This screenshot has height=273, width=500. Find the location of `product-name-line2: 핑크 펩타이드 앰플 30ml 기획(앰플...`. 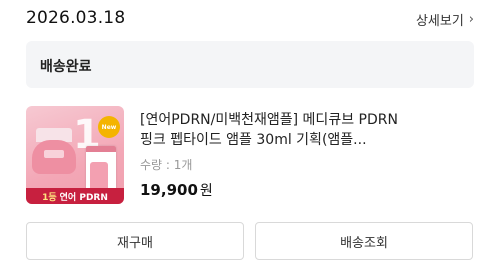

product-name-line2: 핑크 펩타이드 앰플 30ml 기획(앰플... is located at coordinates (253, 140).